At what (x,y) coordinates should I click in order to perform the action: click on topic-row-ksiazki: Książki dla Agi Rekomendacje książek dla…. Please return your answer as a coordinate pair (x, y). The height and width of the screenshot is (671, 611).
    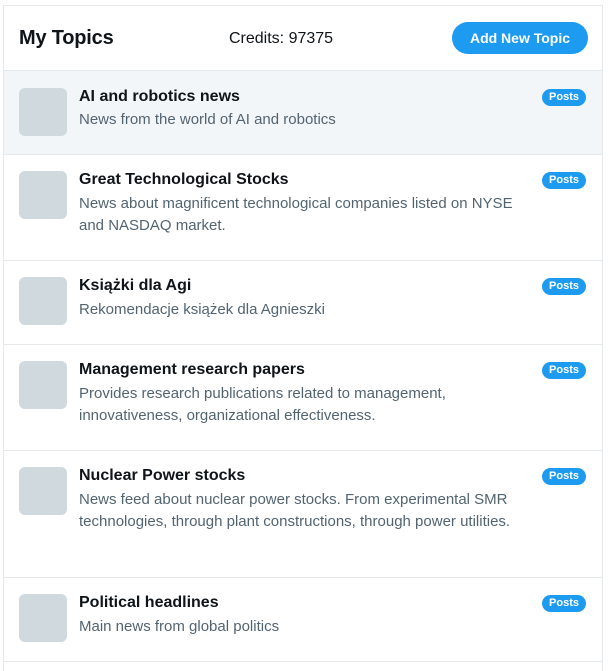
    Looking at the image, I should click on (303, 303).